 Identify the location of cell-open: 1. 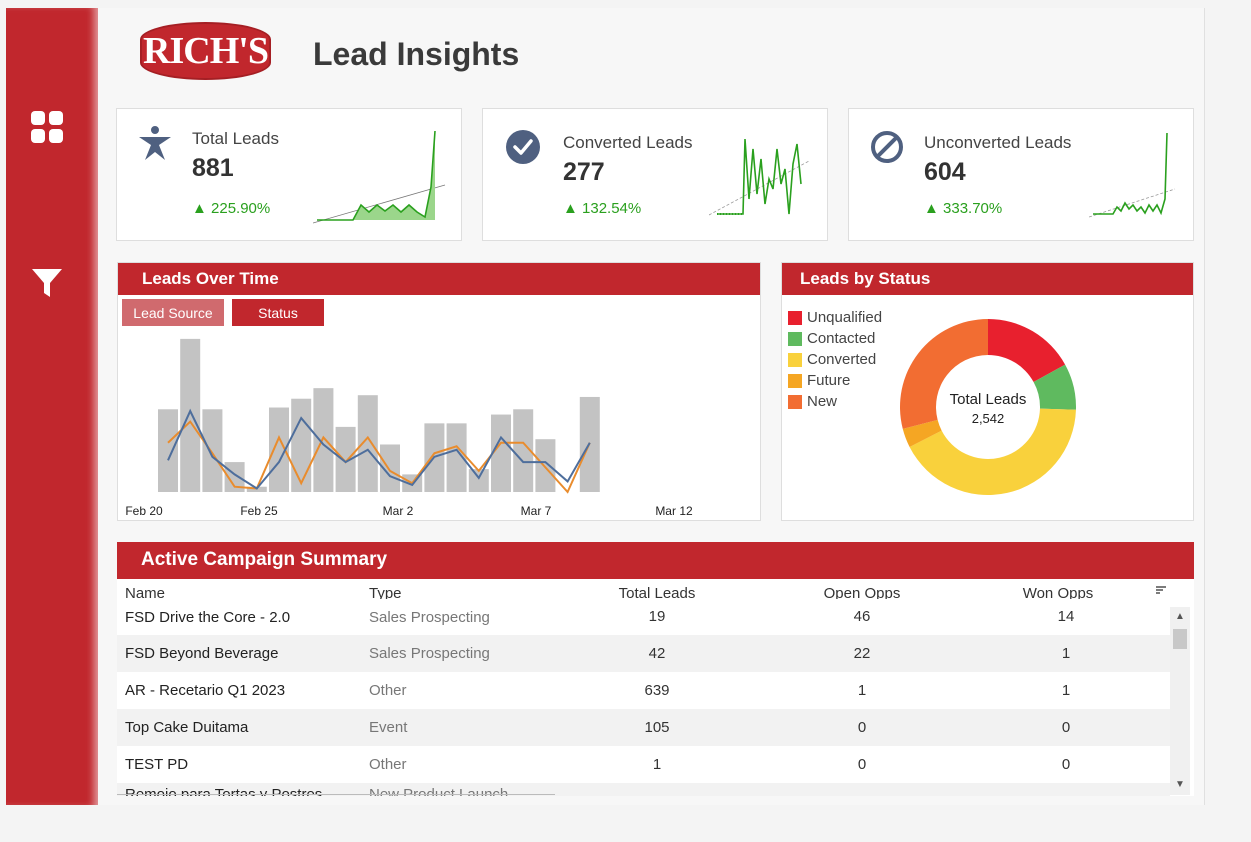
(862, 690).